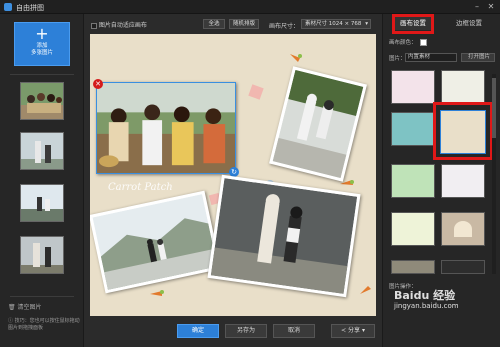 This screenshot has height=347, width=500. I want to click on drag-tip-text: 技巧：您也可以按住鼠标拖动图片到拖拽面板, so click(44, 324).